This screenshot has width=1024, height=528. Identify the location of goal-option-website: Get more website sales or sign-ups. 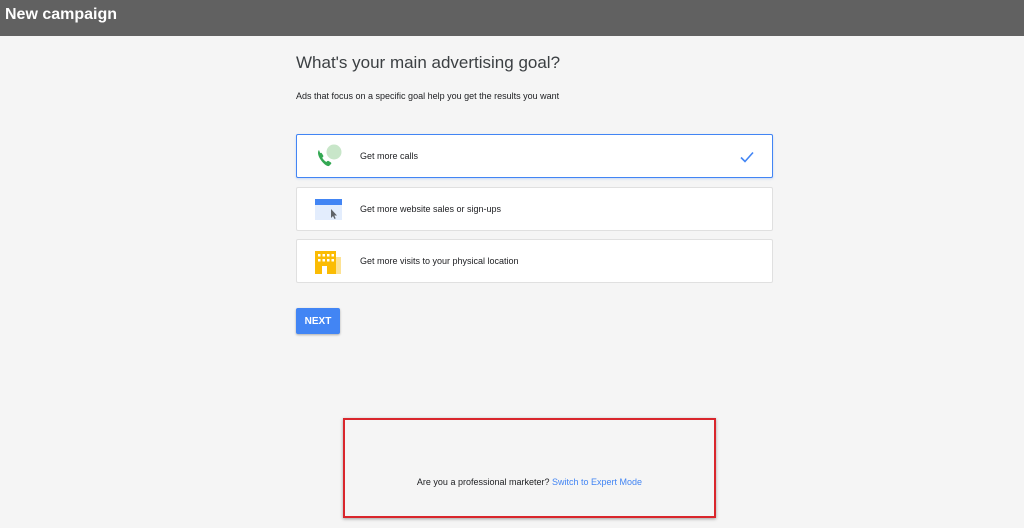
(534, 209).